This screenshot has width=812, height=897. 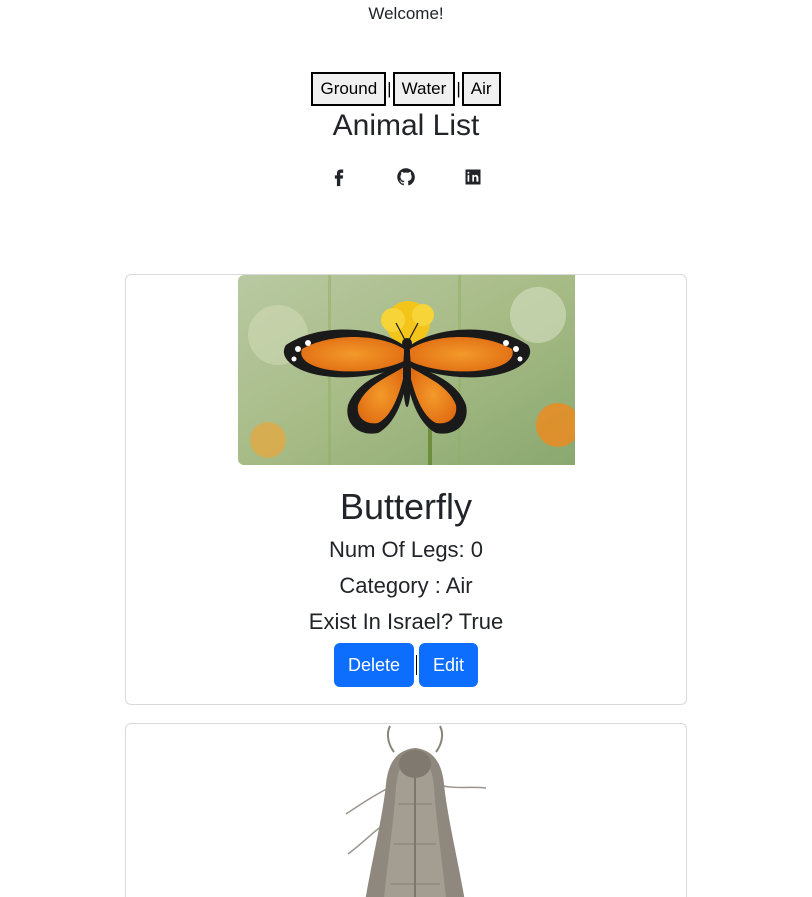 I want to click on animal-card, so click(x=406, y=810).